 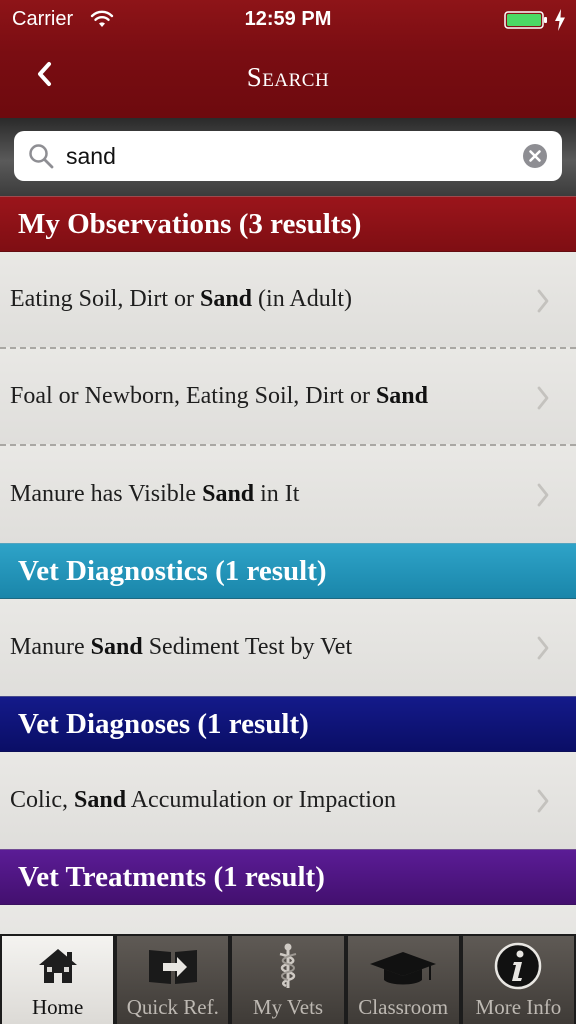 I want to click on clock: 12:59 PM, so click(x=288, y=19).